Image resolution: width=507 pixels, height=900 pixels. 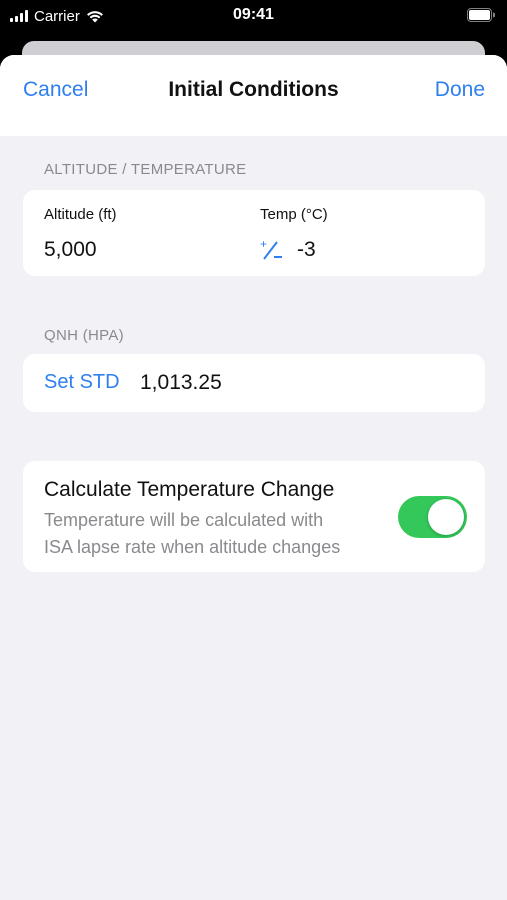 What do you see at coordinates (19, 16) in the screenshot?
I see `cellular-signal-icon` at bounding box center [19, 16].